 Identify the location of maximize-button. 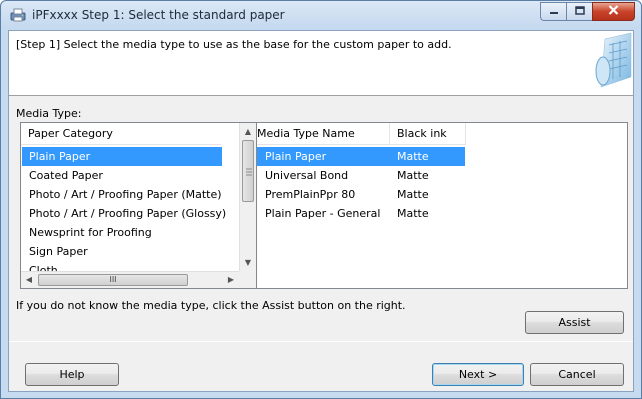
(579, 11).